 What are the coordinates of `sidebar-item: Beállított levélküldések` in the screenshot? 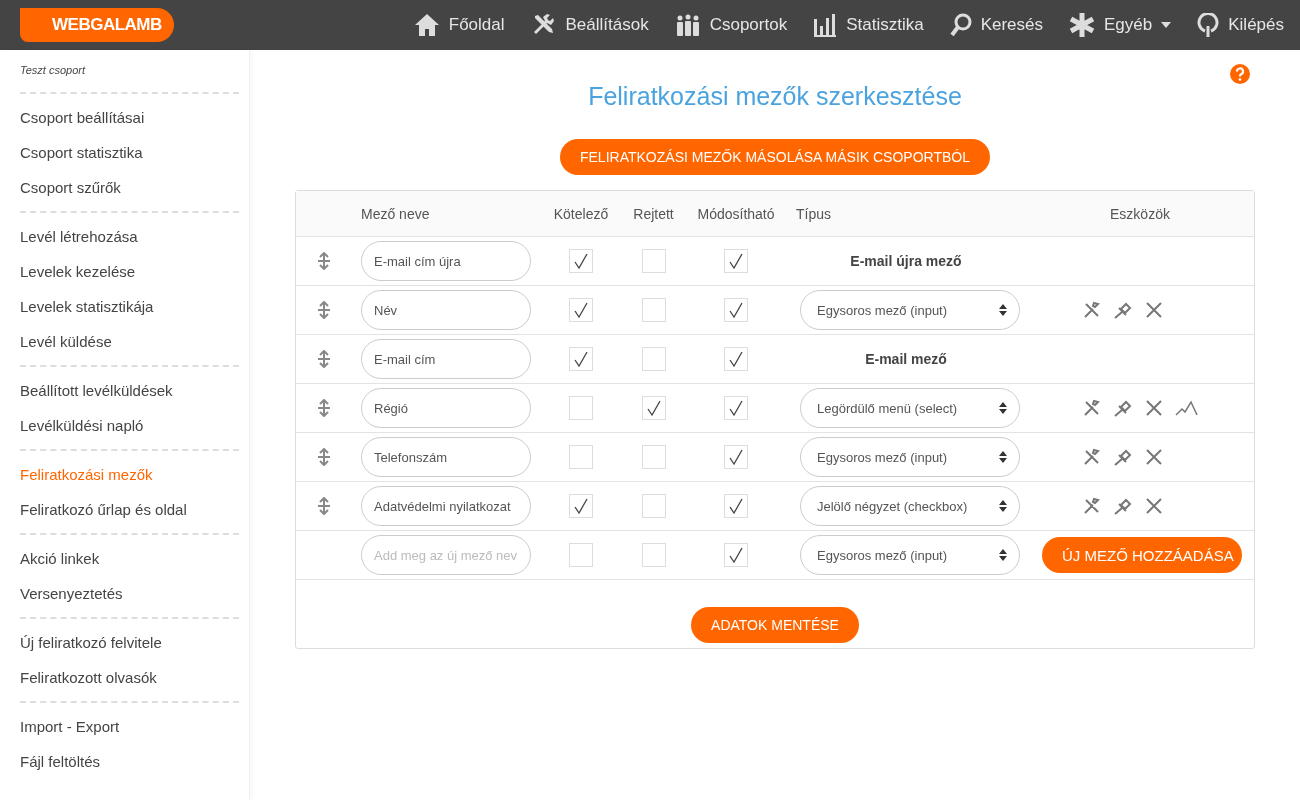 It's located at (129, 390).